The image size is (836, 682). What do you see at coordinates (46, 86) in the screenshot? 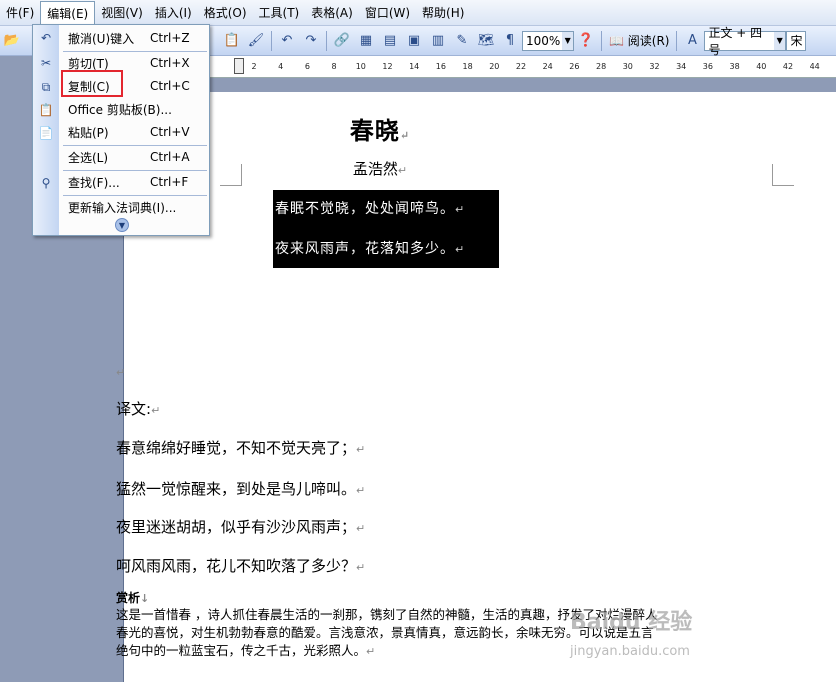
I see `copy-icon: ⧉` at bounding box center [46, 86].